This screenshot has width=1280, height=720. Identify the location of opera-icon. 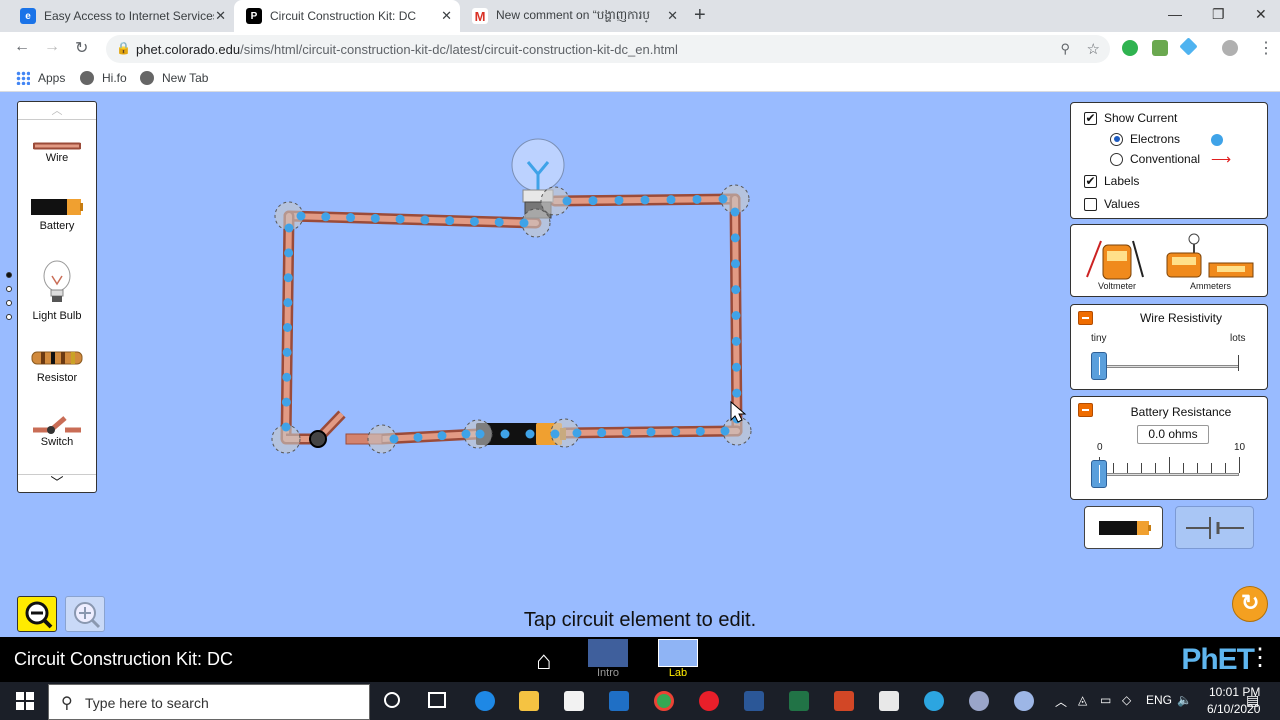
(709, 701).